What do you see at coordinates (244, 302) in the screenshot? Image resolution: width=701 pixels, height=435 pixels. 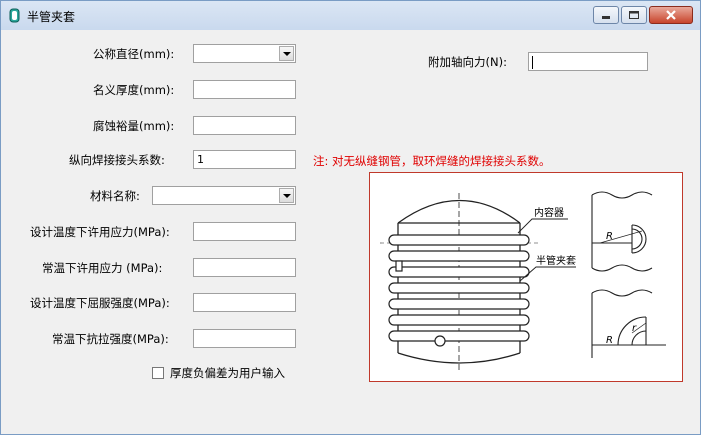 I see `yield-strength-design-input` at bounding box center [244, 302].